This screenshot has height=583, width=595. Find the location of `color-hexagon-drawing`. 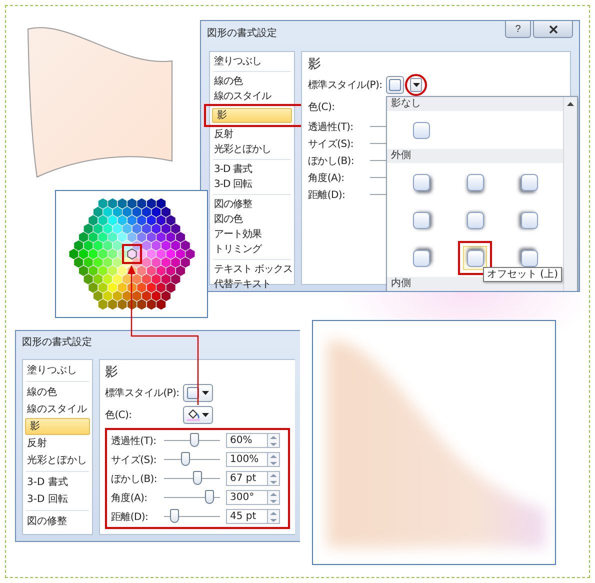

color-hexagon-drawing is located at coordinates (131, 254).